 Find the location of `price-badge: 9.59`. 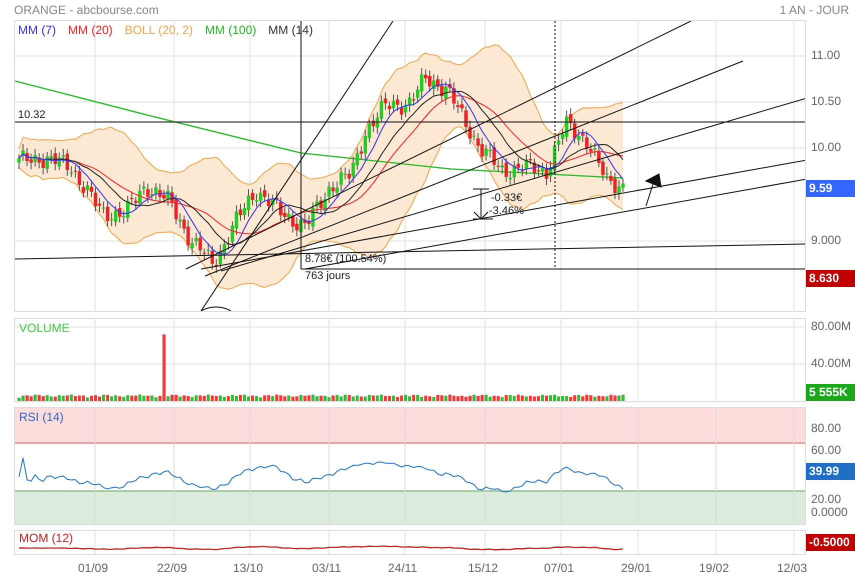

price-badge: 9.59 is located at coordinates (830, 188).